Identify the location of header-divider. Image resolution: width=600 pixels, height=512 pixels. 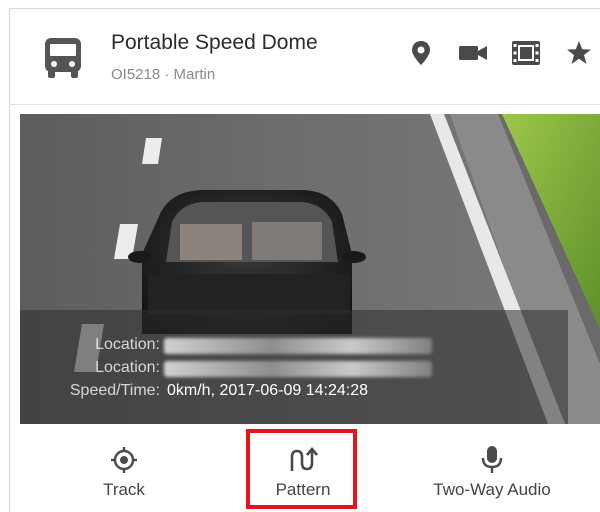
(304, 104).